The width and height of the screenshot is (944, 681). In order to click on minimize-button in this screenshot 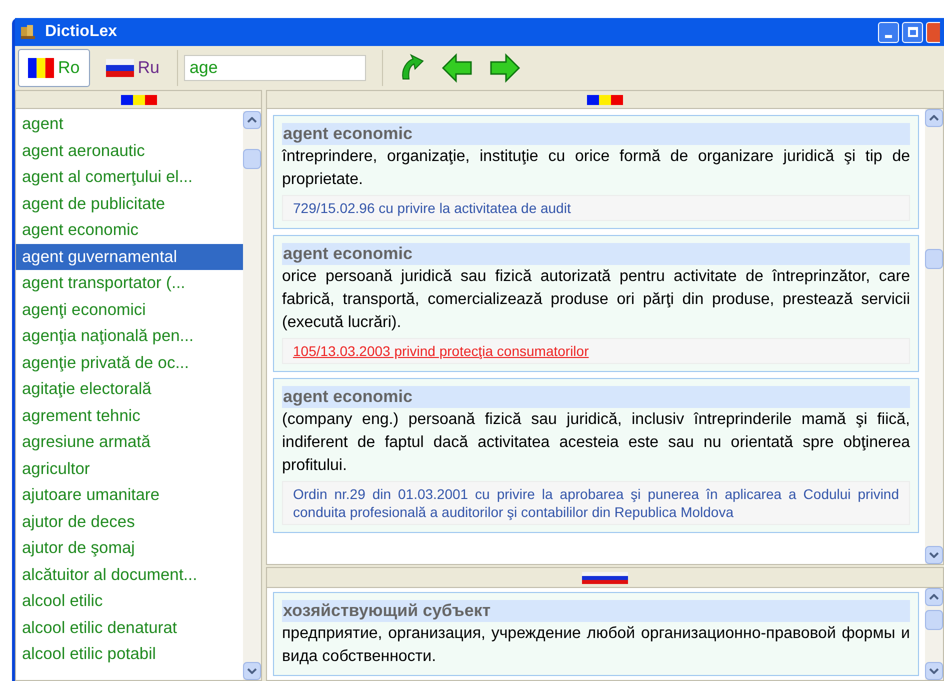, I will do `click(888, 32)`.